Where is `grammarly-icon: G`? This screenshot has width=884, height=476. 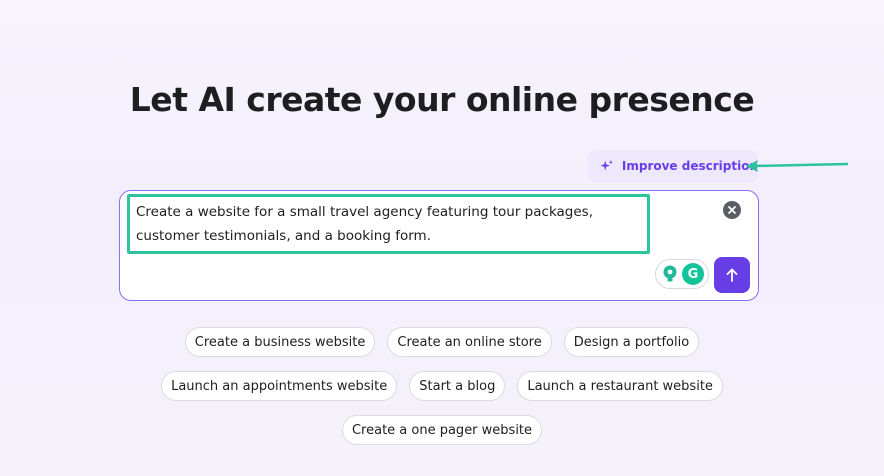 grammarly-icon: G is located at coordinates (693, 274).